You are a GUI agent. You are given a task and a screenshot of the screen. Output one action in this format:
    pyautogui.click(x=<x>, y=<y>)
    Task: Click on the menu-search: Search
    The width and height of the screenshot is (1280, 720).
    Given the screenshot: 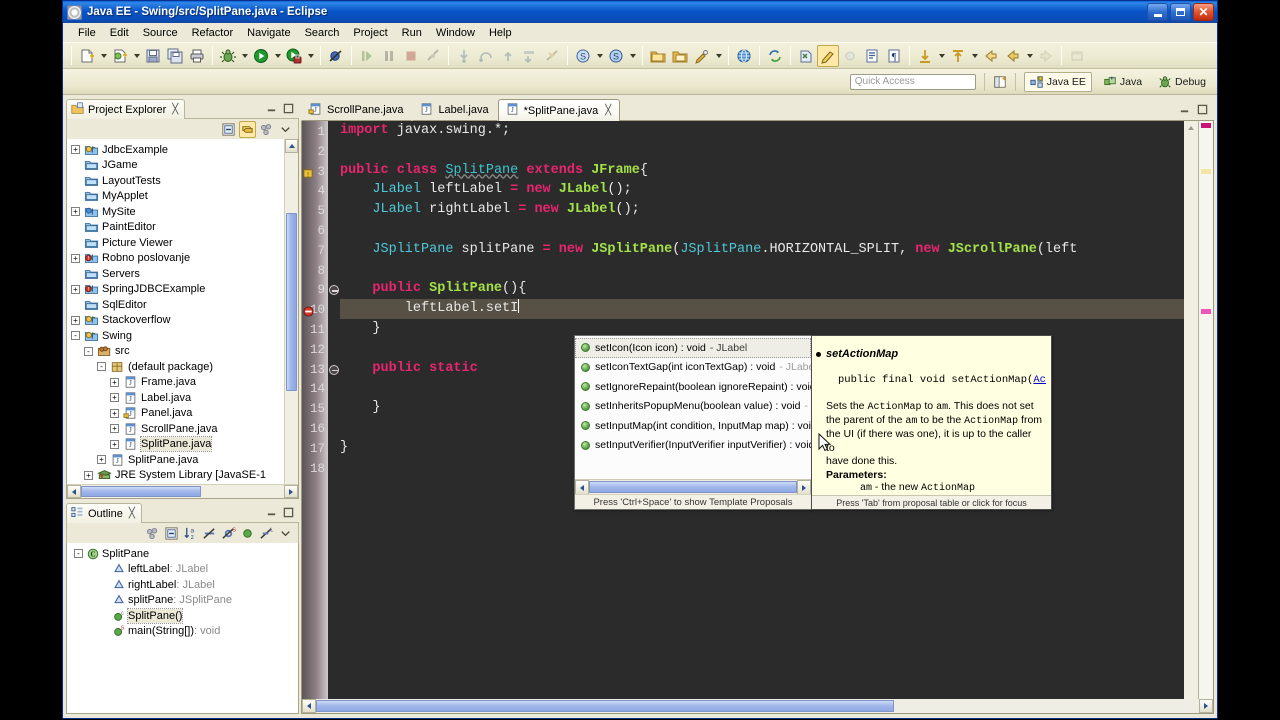 What is the action you would take?
    pyautogui.click(x=322, y=33)
    